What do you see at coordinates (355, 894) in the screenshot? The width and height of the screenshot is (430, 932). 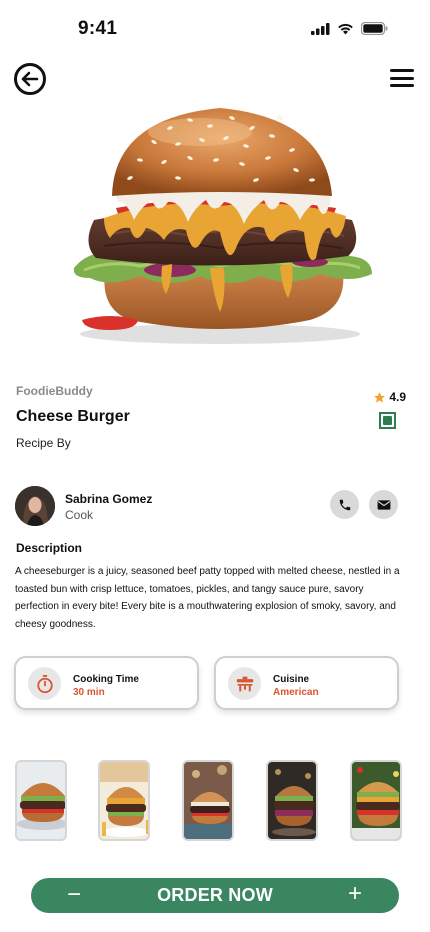 I see `increase-quantity-button: +` at bounding box center [355, 894].